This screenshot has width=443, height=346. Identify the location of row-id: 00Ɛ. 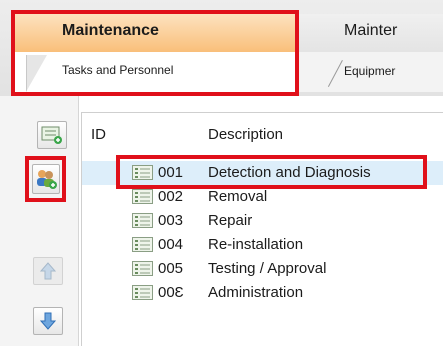
(171, 292).